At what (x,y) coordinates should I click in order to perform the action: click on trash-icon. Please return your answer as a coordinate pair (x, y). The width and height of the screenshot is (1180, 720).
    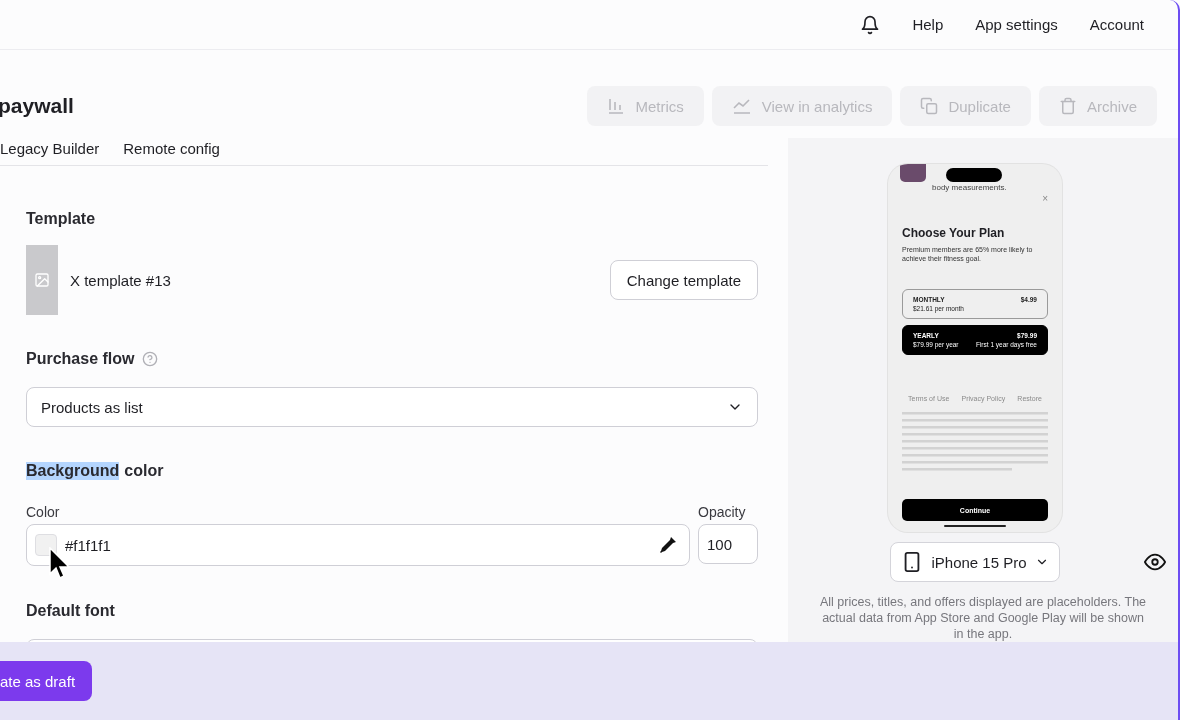
    Looking at the image, I should click on (1067, 106).